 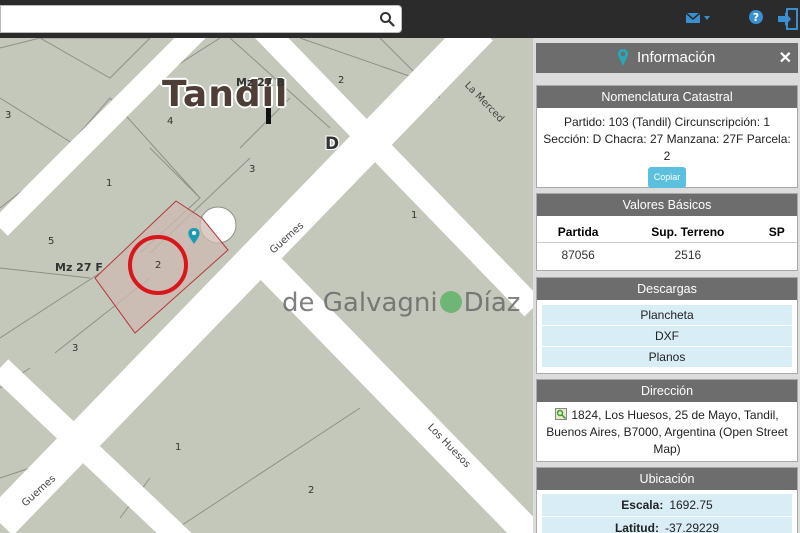 What do you see at coordinates (688, 232) in the screenshot?
I see `column-header: Sup. Terreno` at bounding box center [688, 232].